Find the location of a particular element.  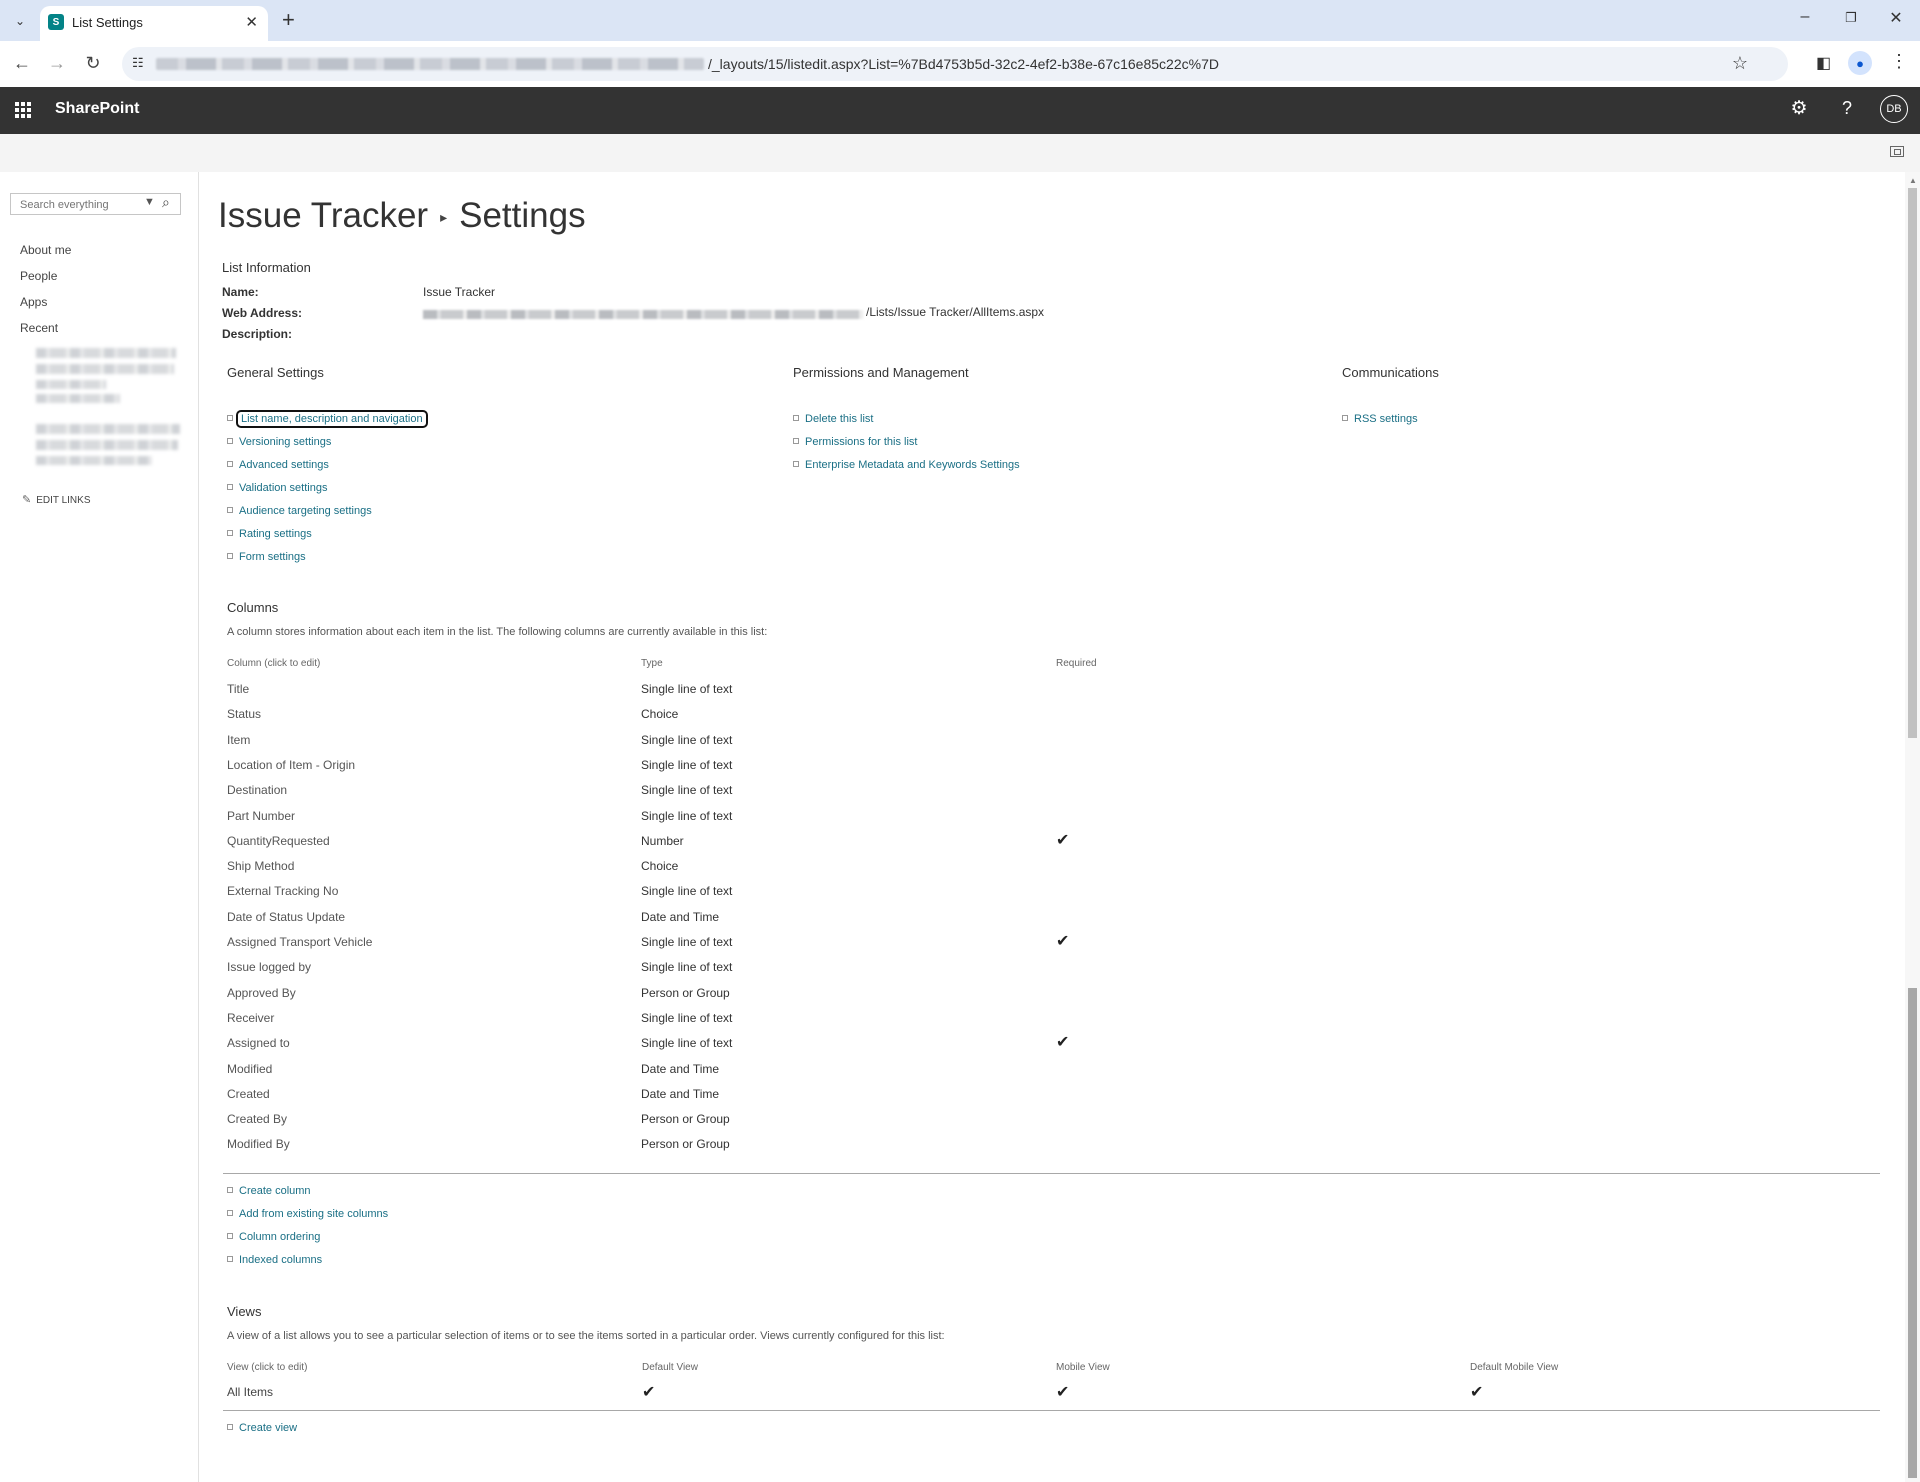

brand-name: SharePoint is located at coordinates (97, 109).